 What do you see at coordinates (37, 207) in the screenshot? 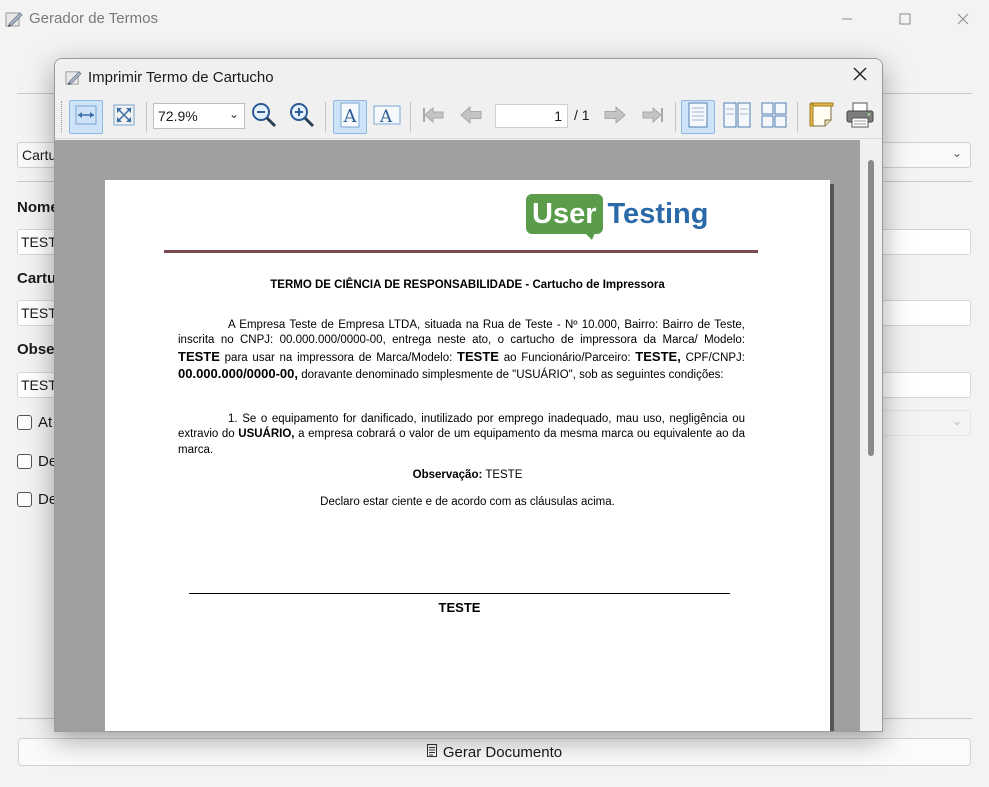
I see `nome-label: Nome` at bounding box center [37, 207].